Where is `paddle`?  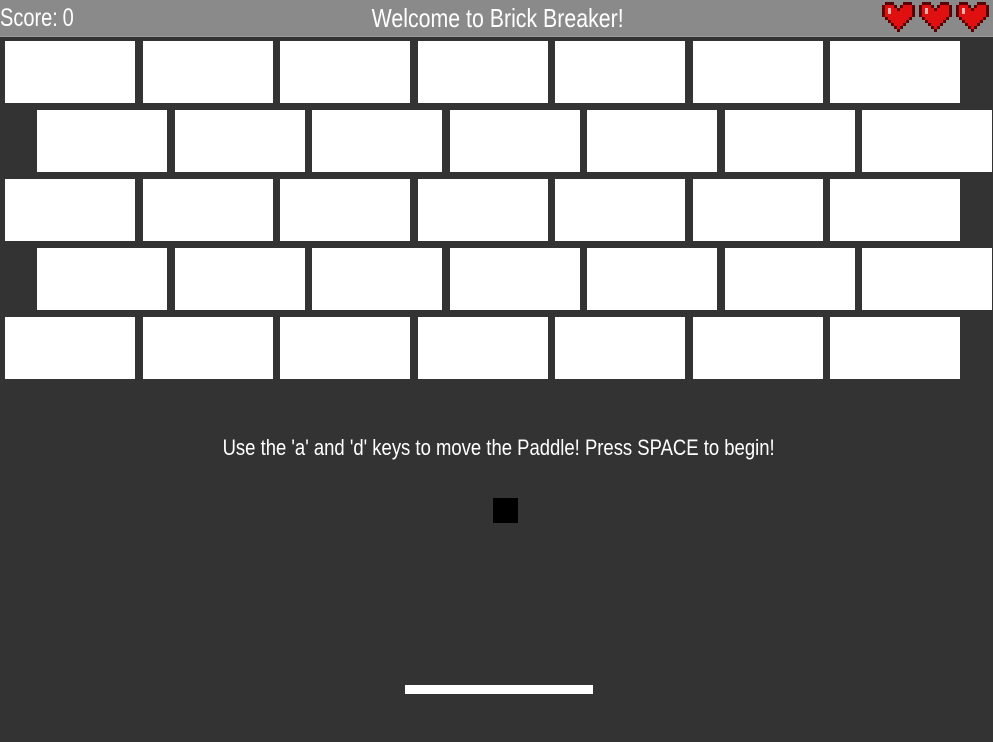
paddle is located at coordinates (499, 689).